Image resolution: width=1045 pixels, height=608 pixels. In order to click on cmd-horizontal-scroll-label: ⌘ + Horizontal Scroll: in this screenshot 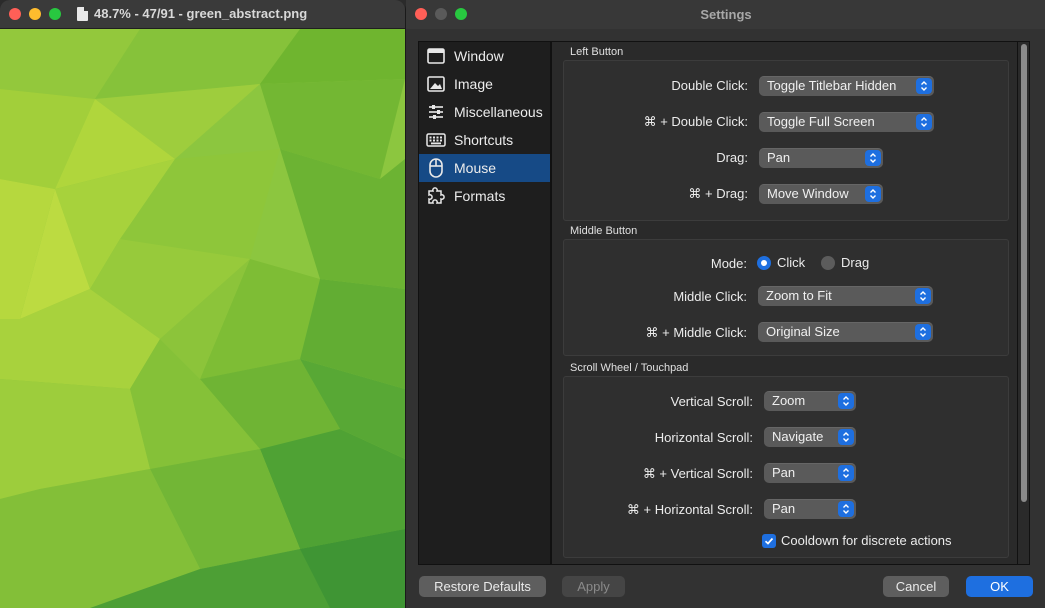, I will do `click(689, 509)`.